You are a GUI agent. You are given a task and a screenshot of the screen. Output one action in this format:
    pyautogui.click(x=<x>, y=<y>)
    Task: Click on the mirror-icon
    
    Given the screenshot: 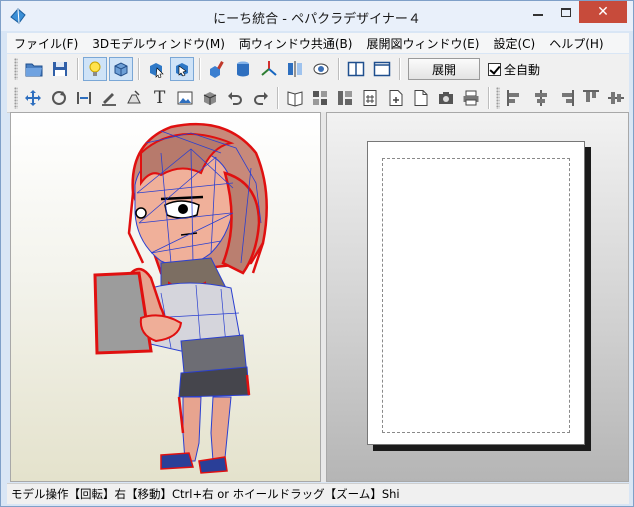 What is the action you would take?
    pyautogui.click(x=295, y=69)
    